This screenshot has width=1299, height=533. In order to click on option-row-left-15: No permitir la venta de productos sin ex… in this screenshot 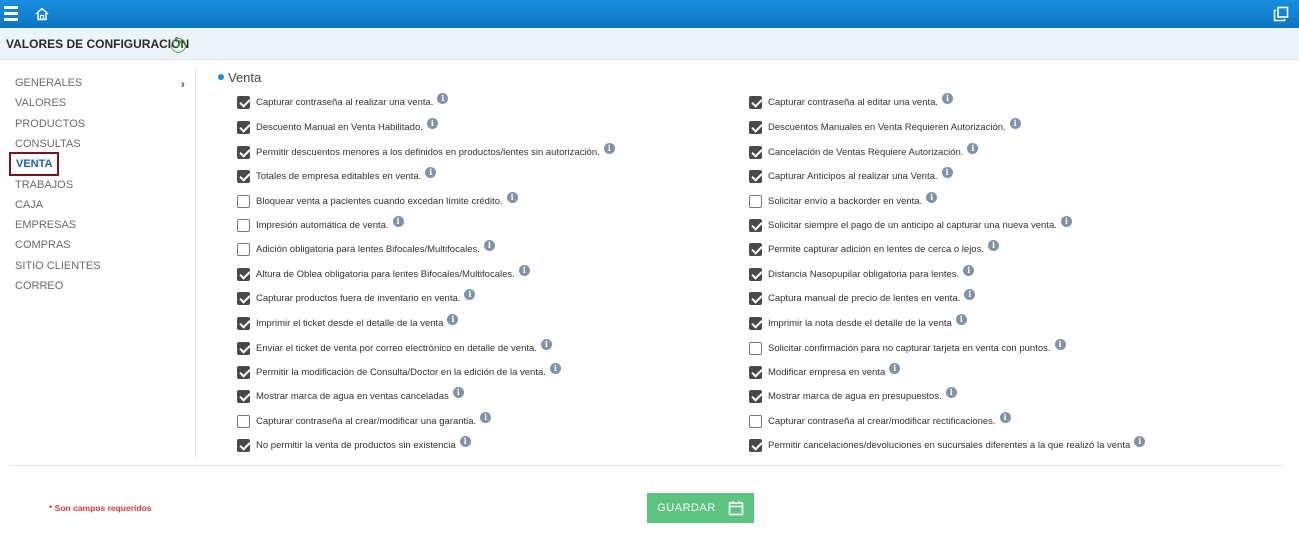, I will do `click(354, 444)`.